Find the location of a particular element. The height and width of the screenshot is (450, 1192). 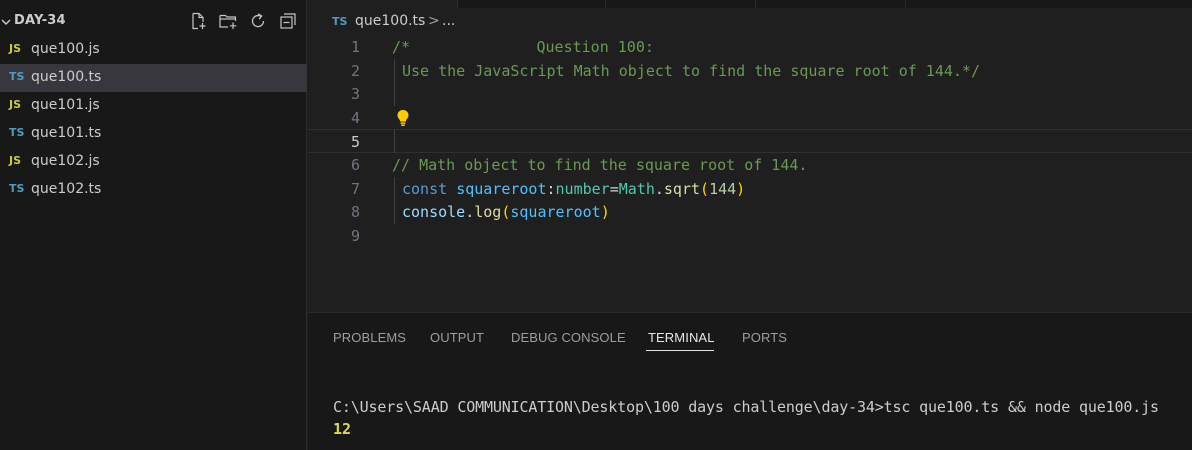

line-number: 7 is located at coordinates (355, 188).